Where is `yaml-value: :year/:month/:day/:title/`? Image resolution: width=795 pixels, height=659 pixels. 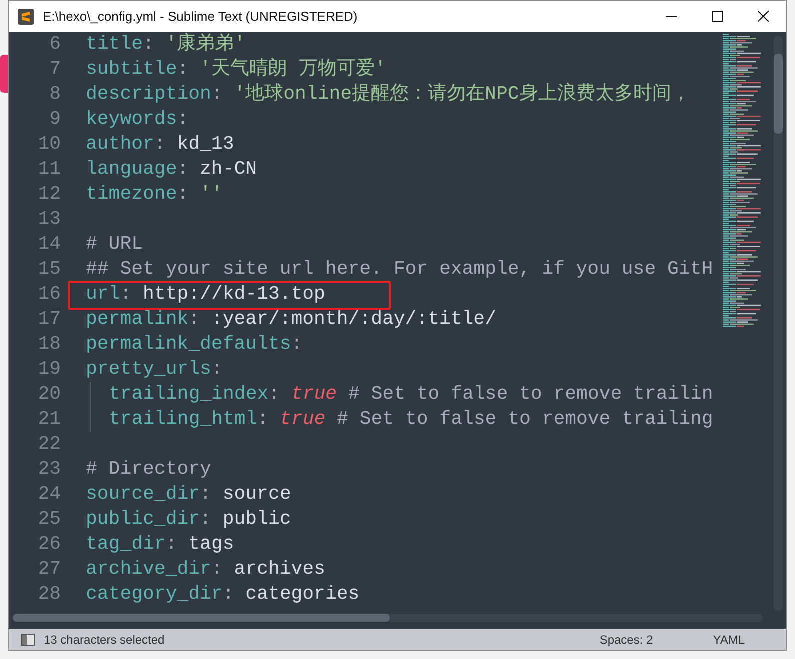
yaml-value: :year/:month/:day/:title/ is located at coordinates (353, 319).